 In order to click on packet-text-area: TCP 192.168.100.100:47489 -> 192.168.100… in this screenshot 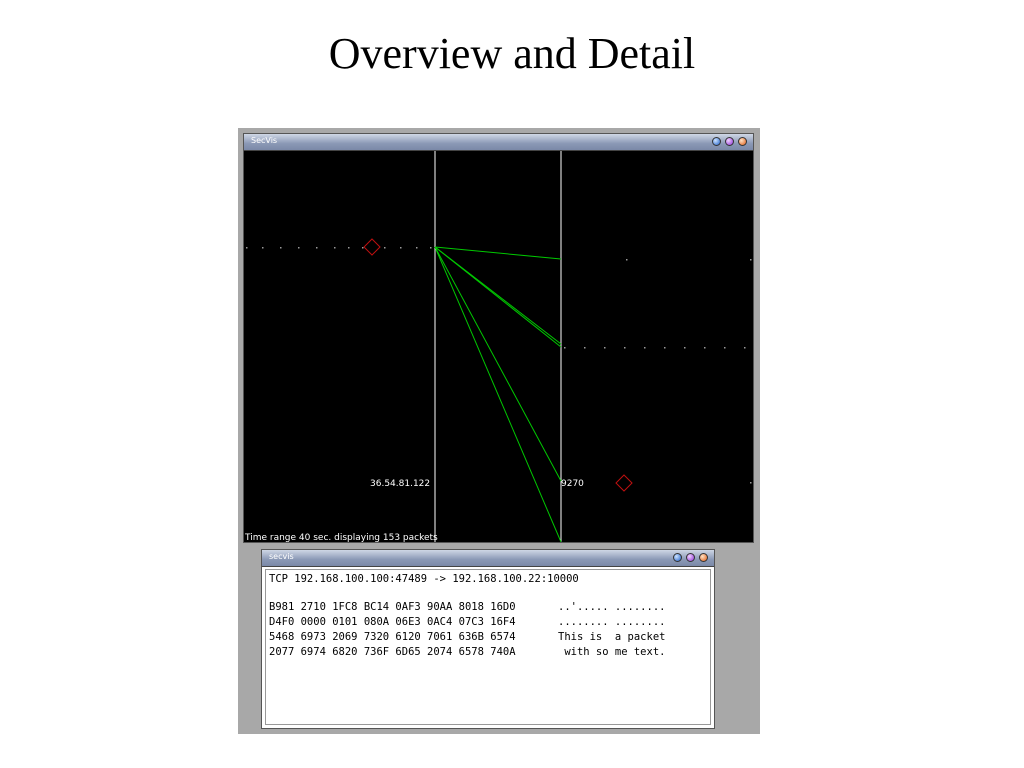, I will do `click(488, 647)`.